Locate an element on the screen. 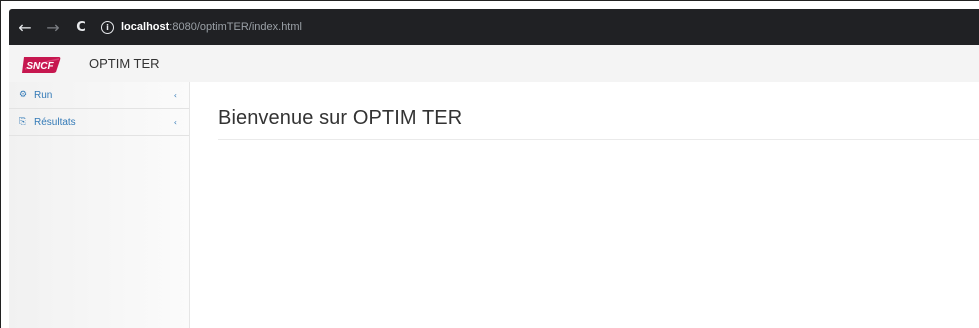  sidebar-item-run: ⚙ Run ‹ is located at coordinates (99, 95).